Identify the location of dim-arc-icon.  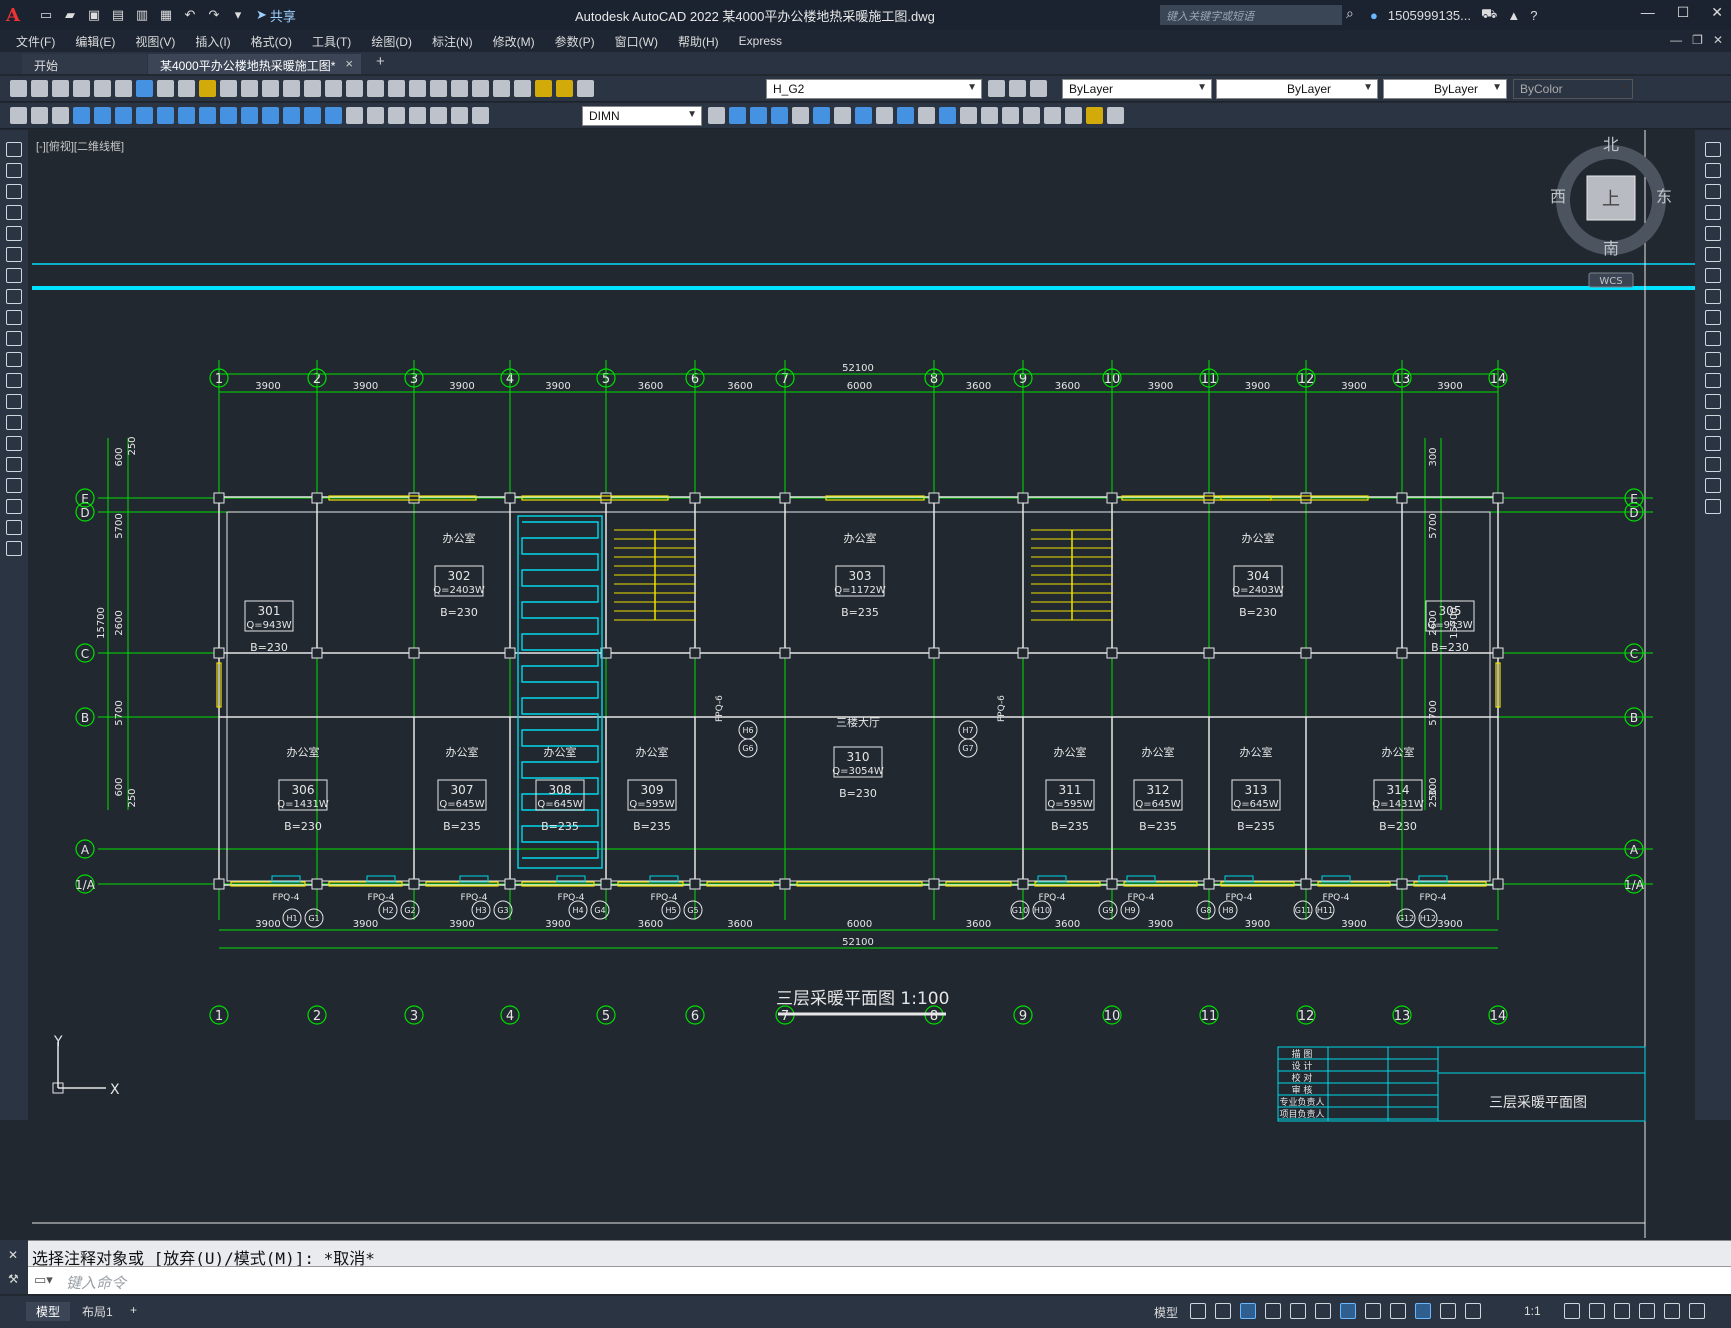
(123, 115).